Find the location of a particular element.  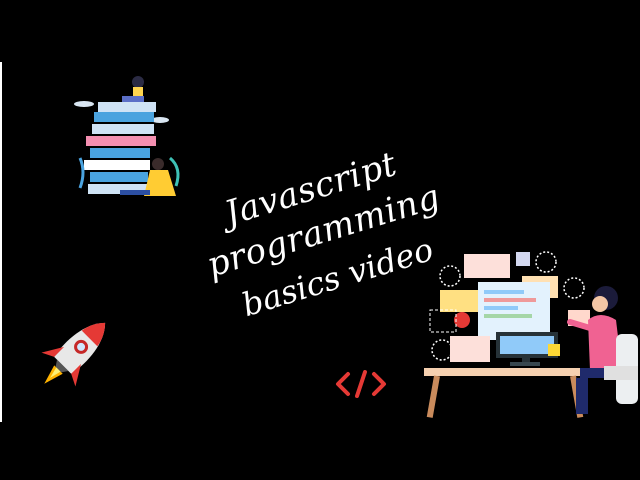

developer-at-desk-illustration is located at coordinates (530, 335).